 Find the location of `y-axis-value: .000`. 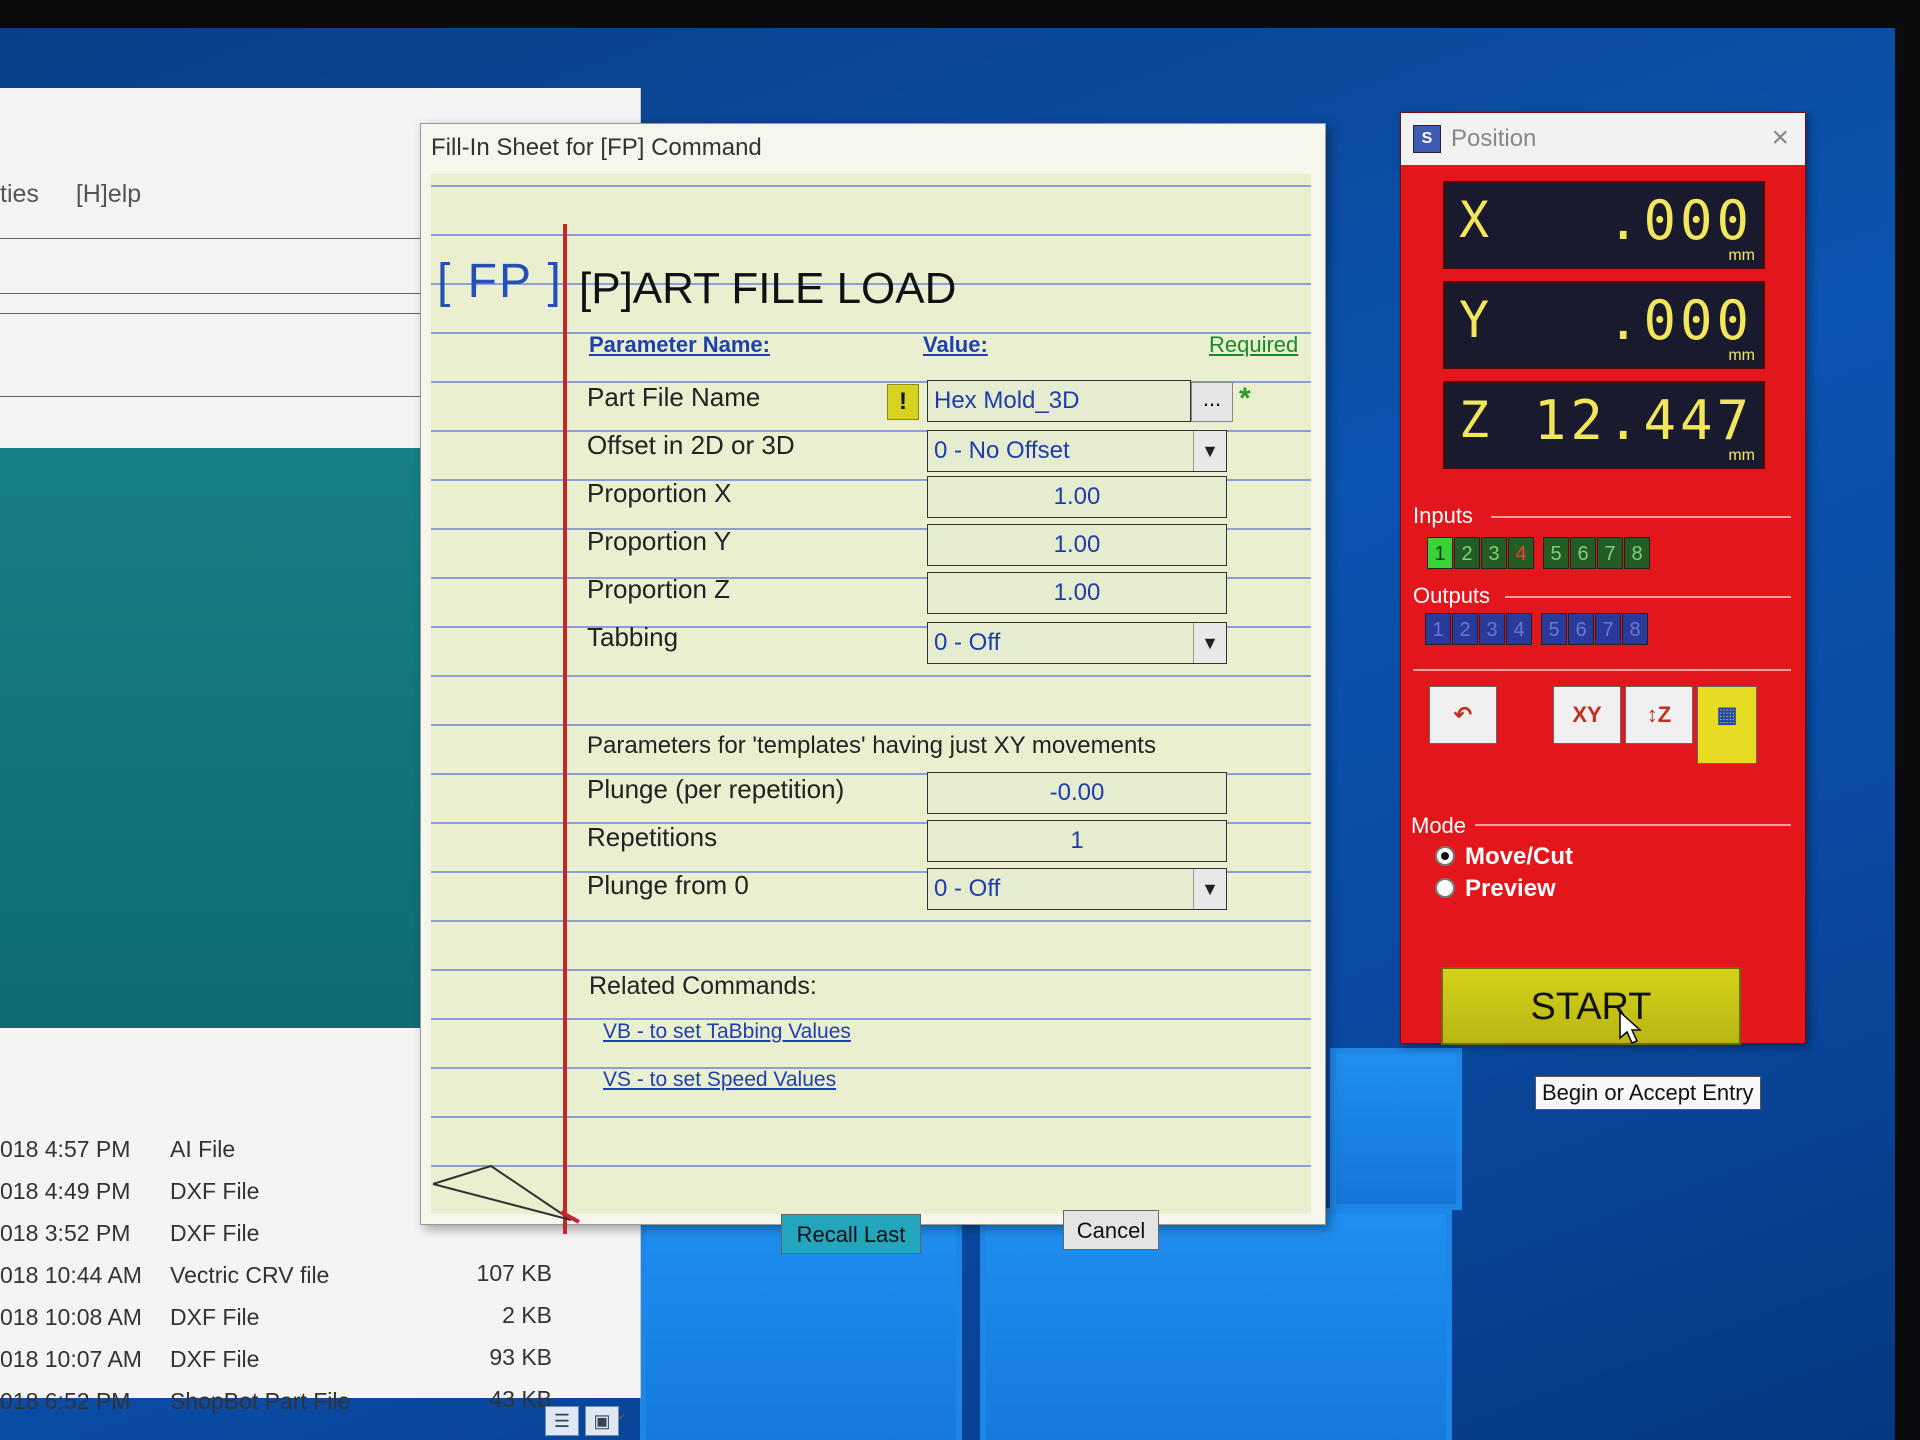

y-axis-value: .000 is located at coordinates (1679, 320).